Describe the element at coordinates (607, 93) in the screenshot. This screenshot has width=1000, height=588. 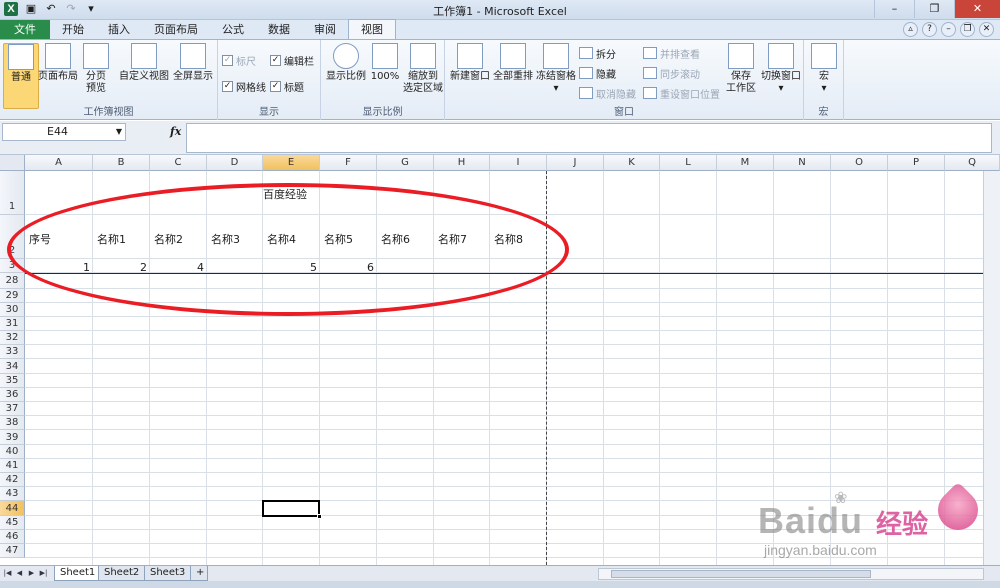
I see `unhide-button: 取消隐藏` at that location.